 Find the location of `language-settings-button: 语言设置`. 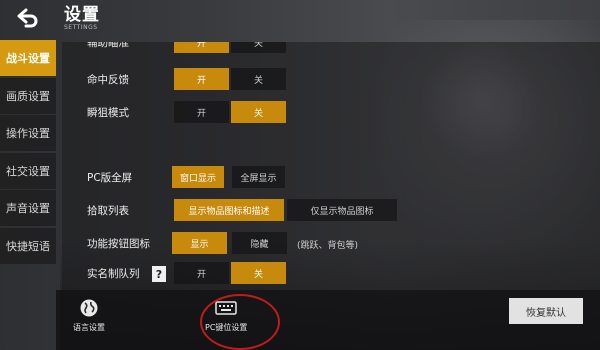

language-settings-button: 语言设置 is located at coordinates (89, 315).